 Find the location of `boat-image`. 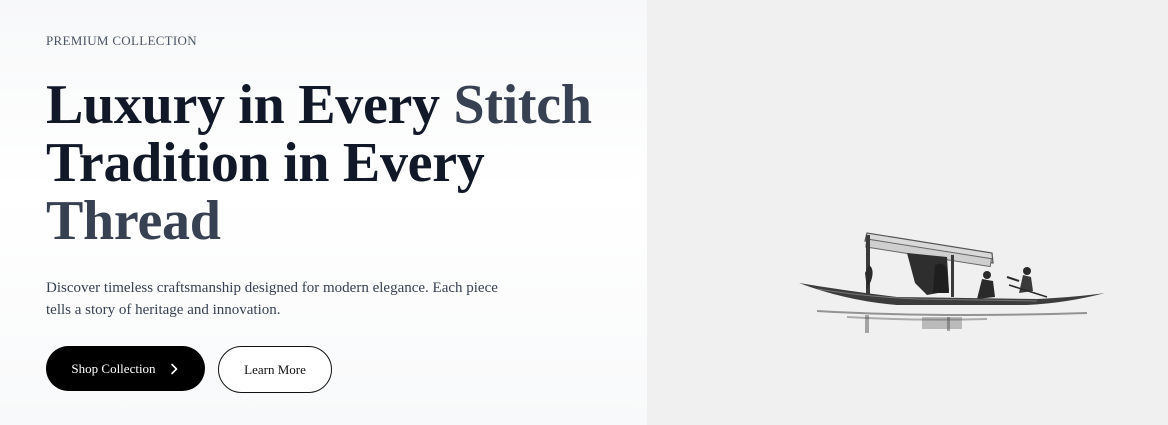

boat-image is located at coordinates (952, 282).